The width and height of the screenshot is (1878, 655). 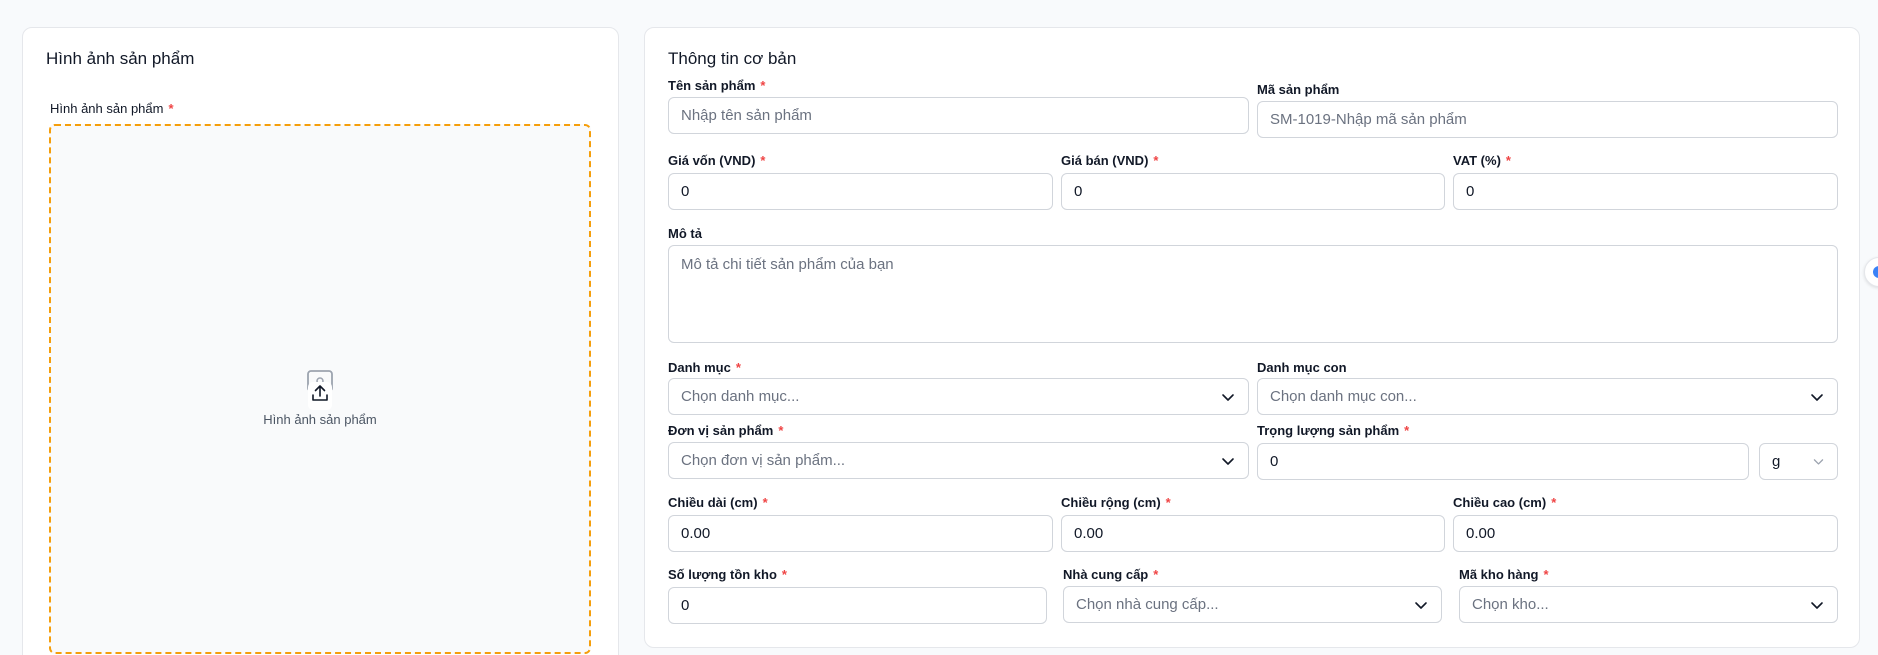 What do you see at coordinates (717, 85) in the screenshot?
I see `product-name-label: Tên sản phẩm *` at bounding box center [717, 85].